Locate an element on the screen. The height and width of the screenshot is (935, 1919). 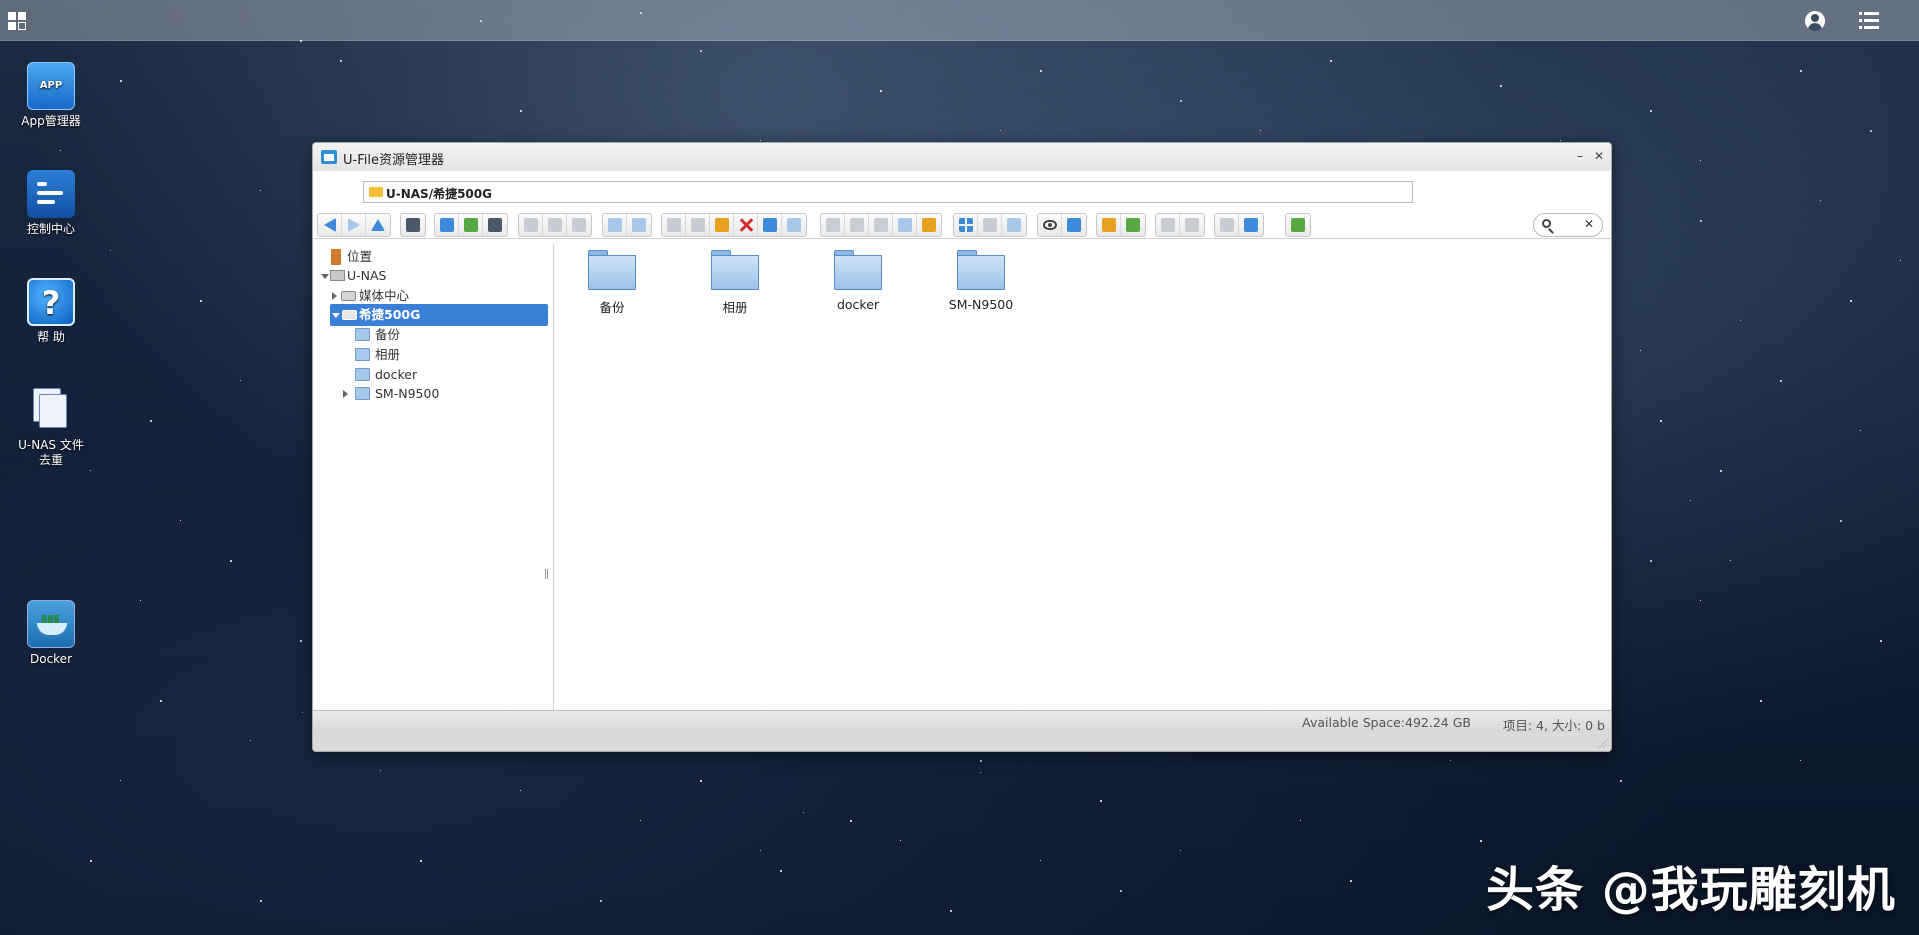
extract-icon is located at coordinates (833, 225).